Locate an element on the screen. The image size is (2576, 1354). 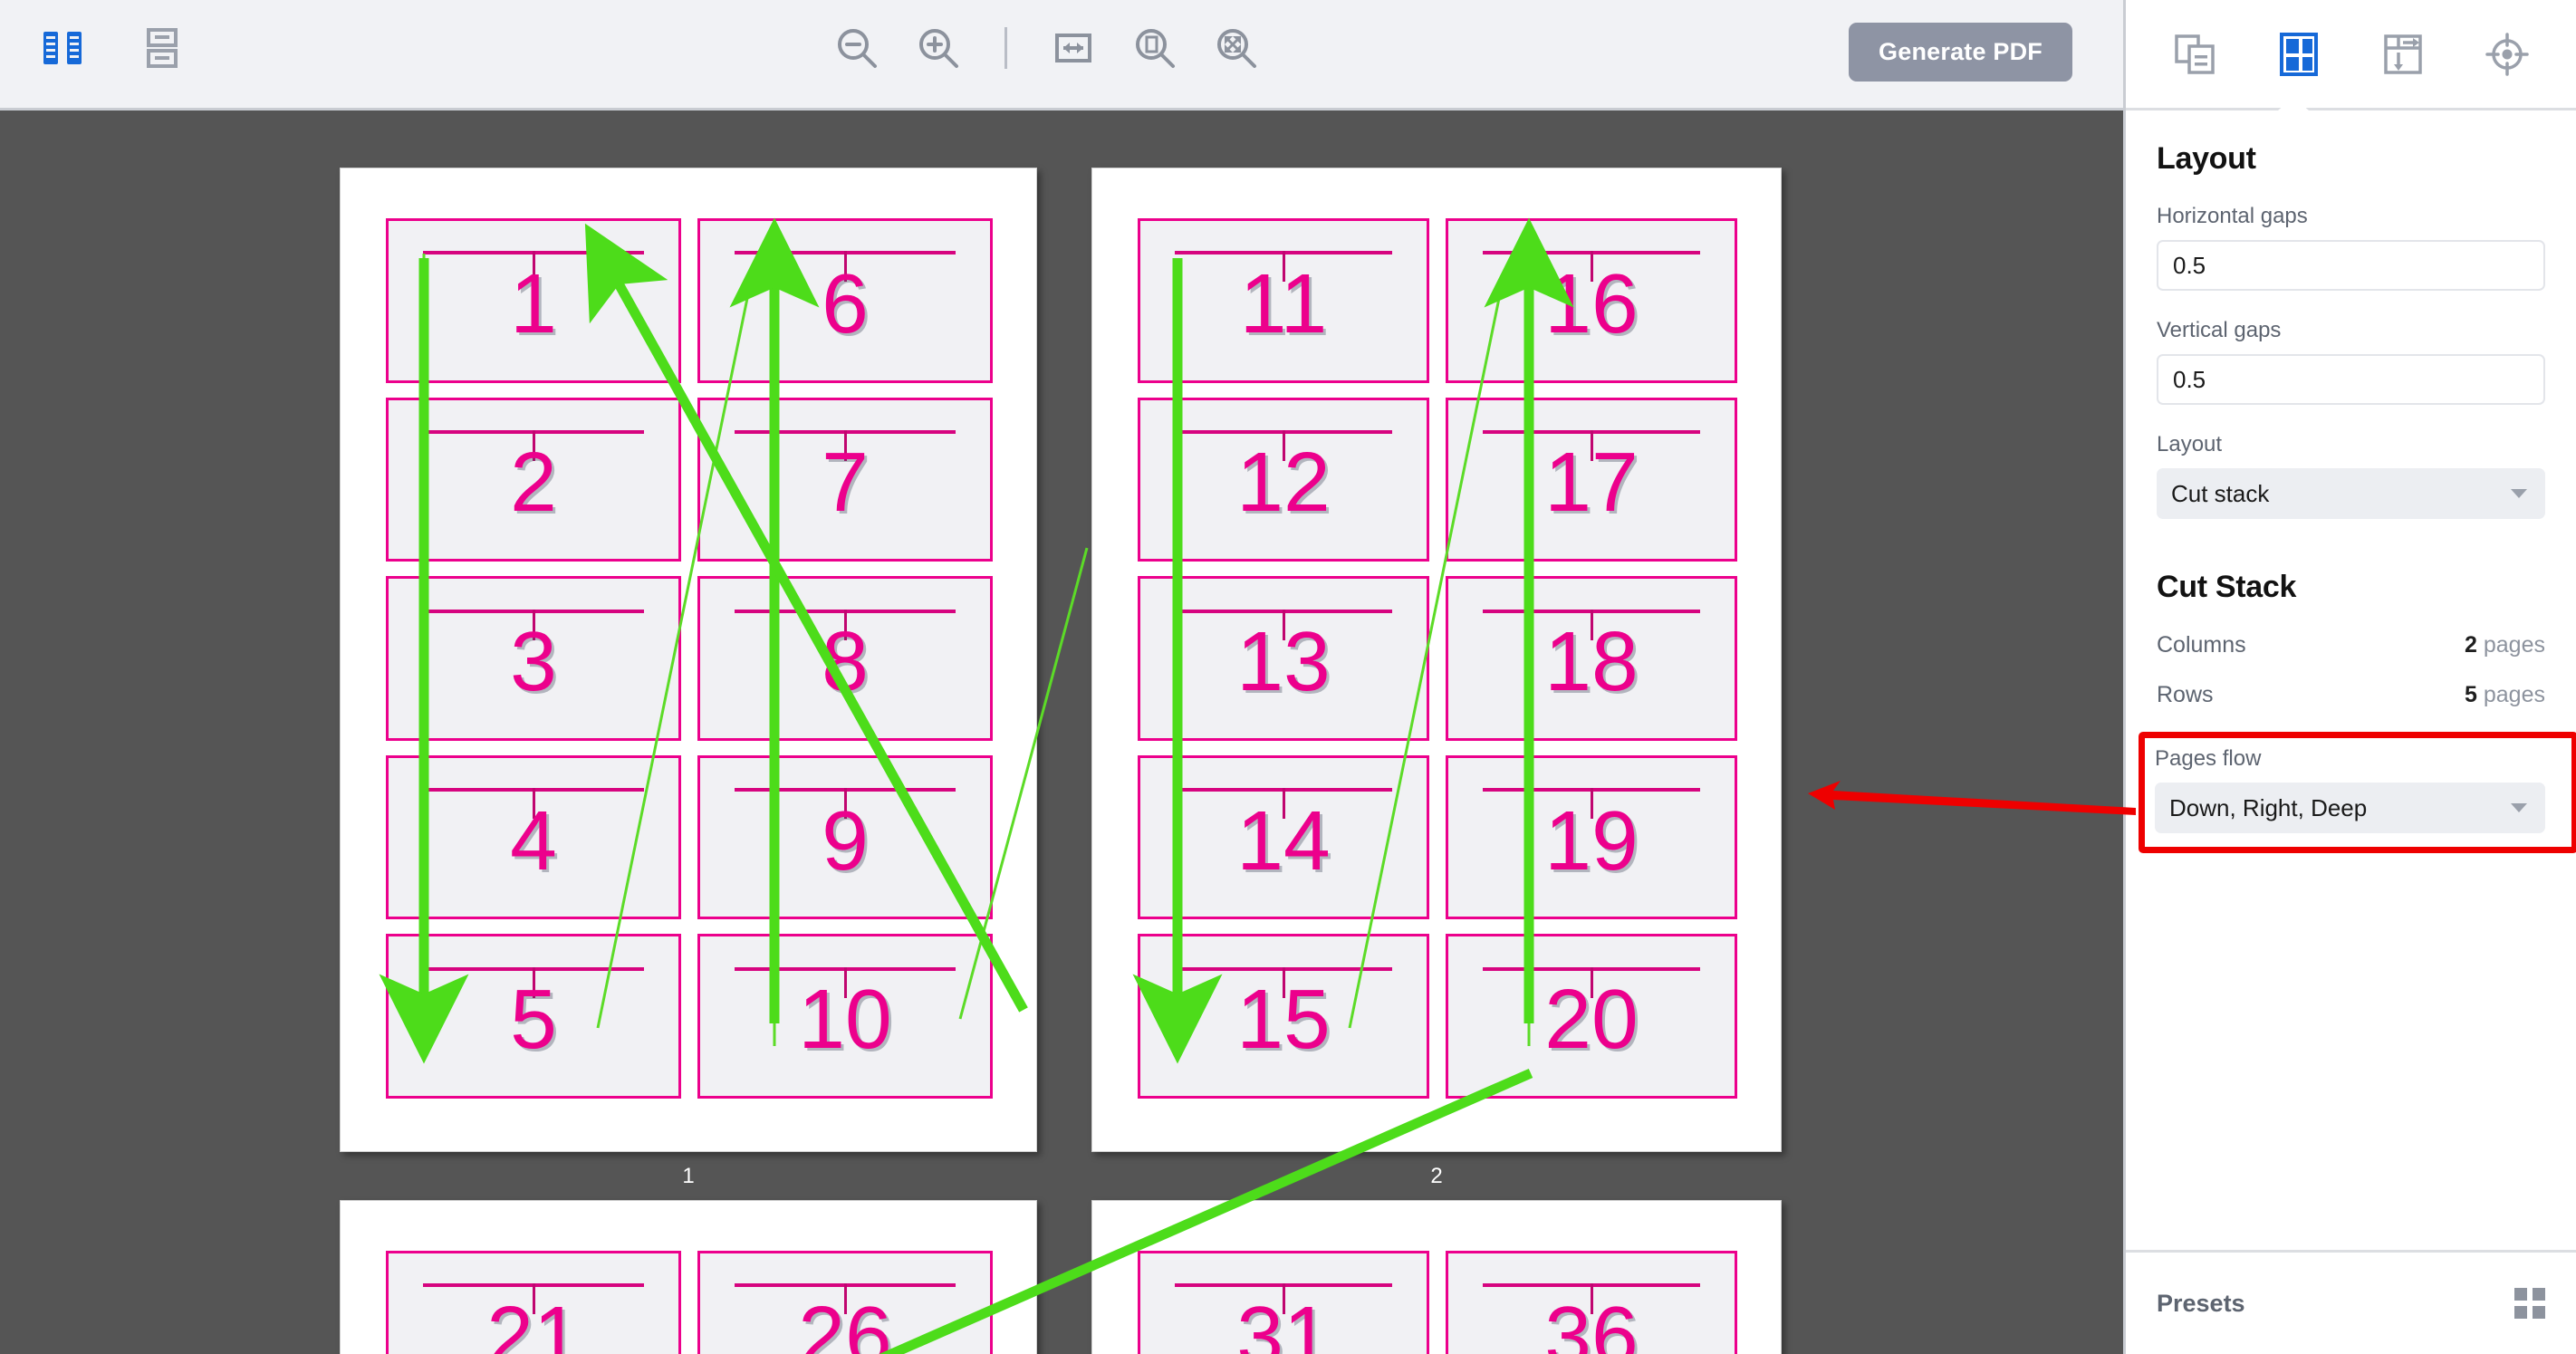
cell-number: 3 is located at coordinates (533, 661).